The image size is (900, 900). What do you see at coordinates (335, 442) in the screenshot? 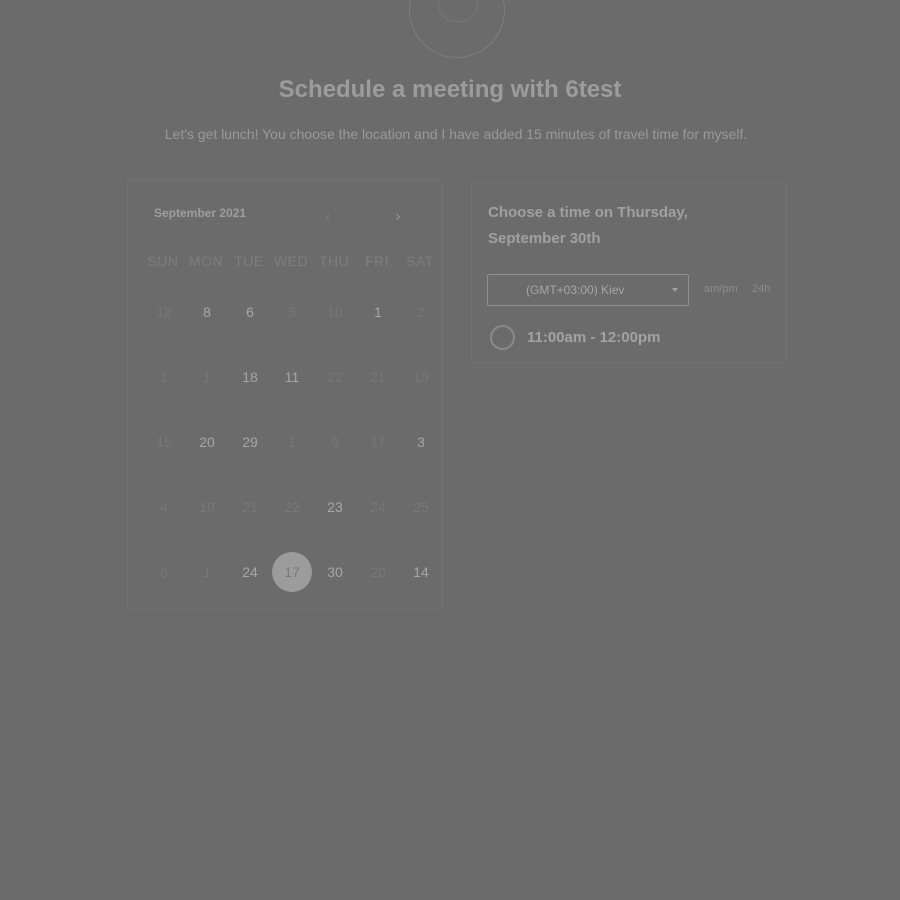
I see `calendar-day: 9` at bounding box center [335, 442].